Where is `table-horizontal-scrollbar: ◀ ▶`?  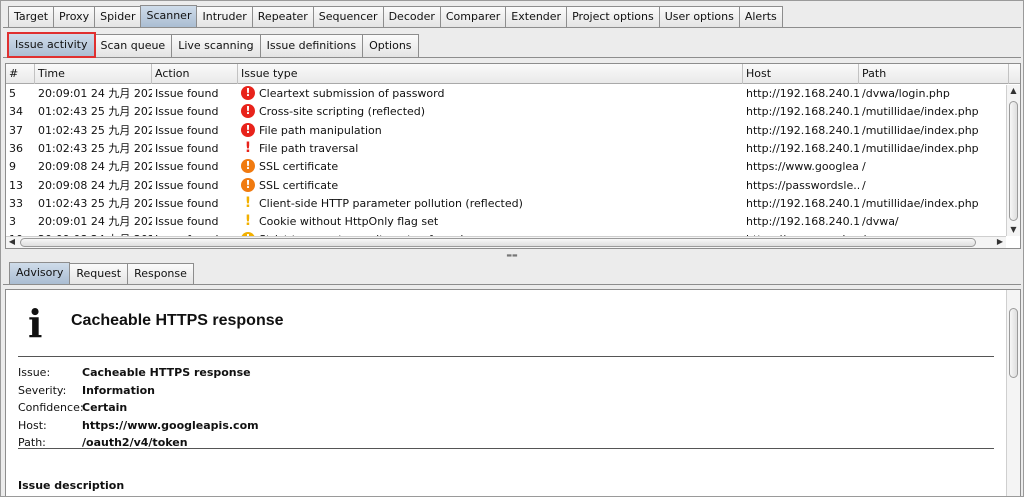
table-horizontal-scrollbar: ◀ ▶ is located at coordinates (506, 242).